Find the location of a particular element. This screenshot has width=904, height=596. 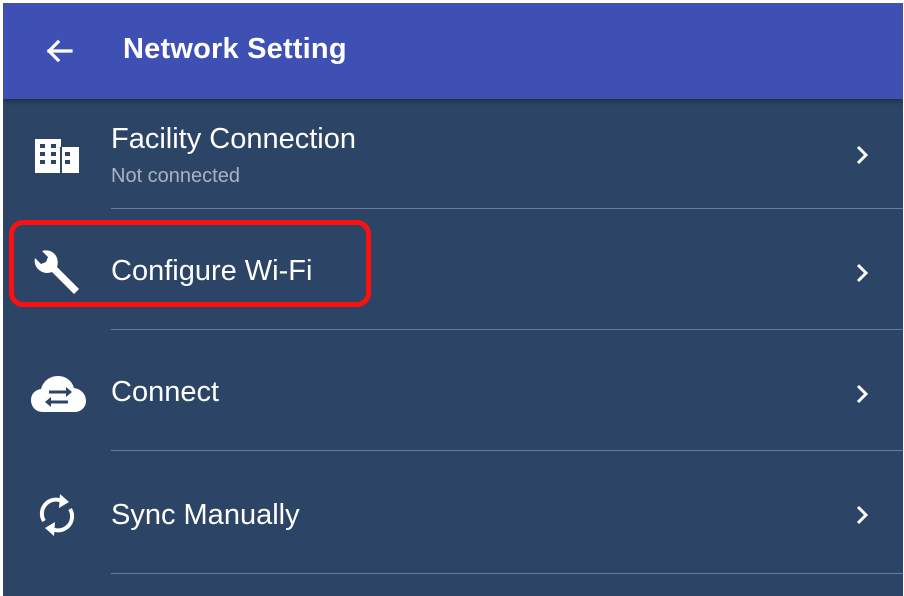

menu-item-label: Sync Manually is located at coordinates (205, 515).